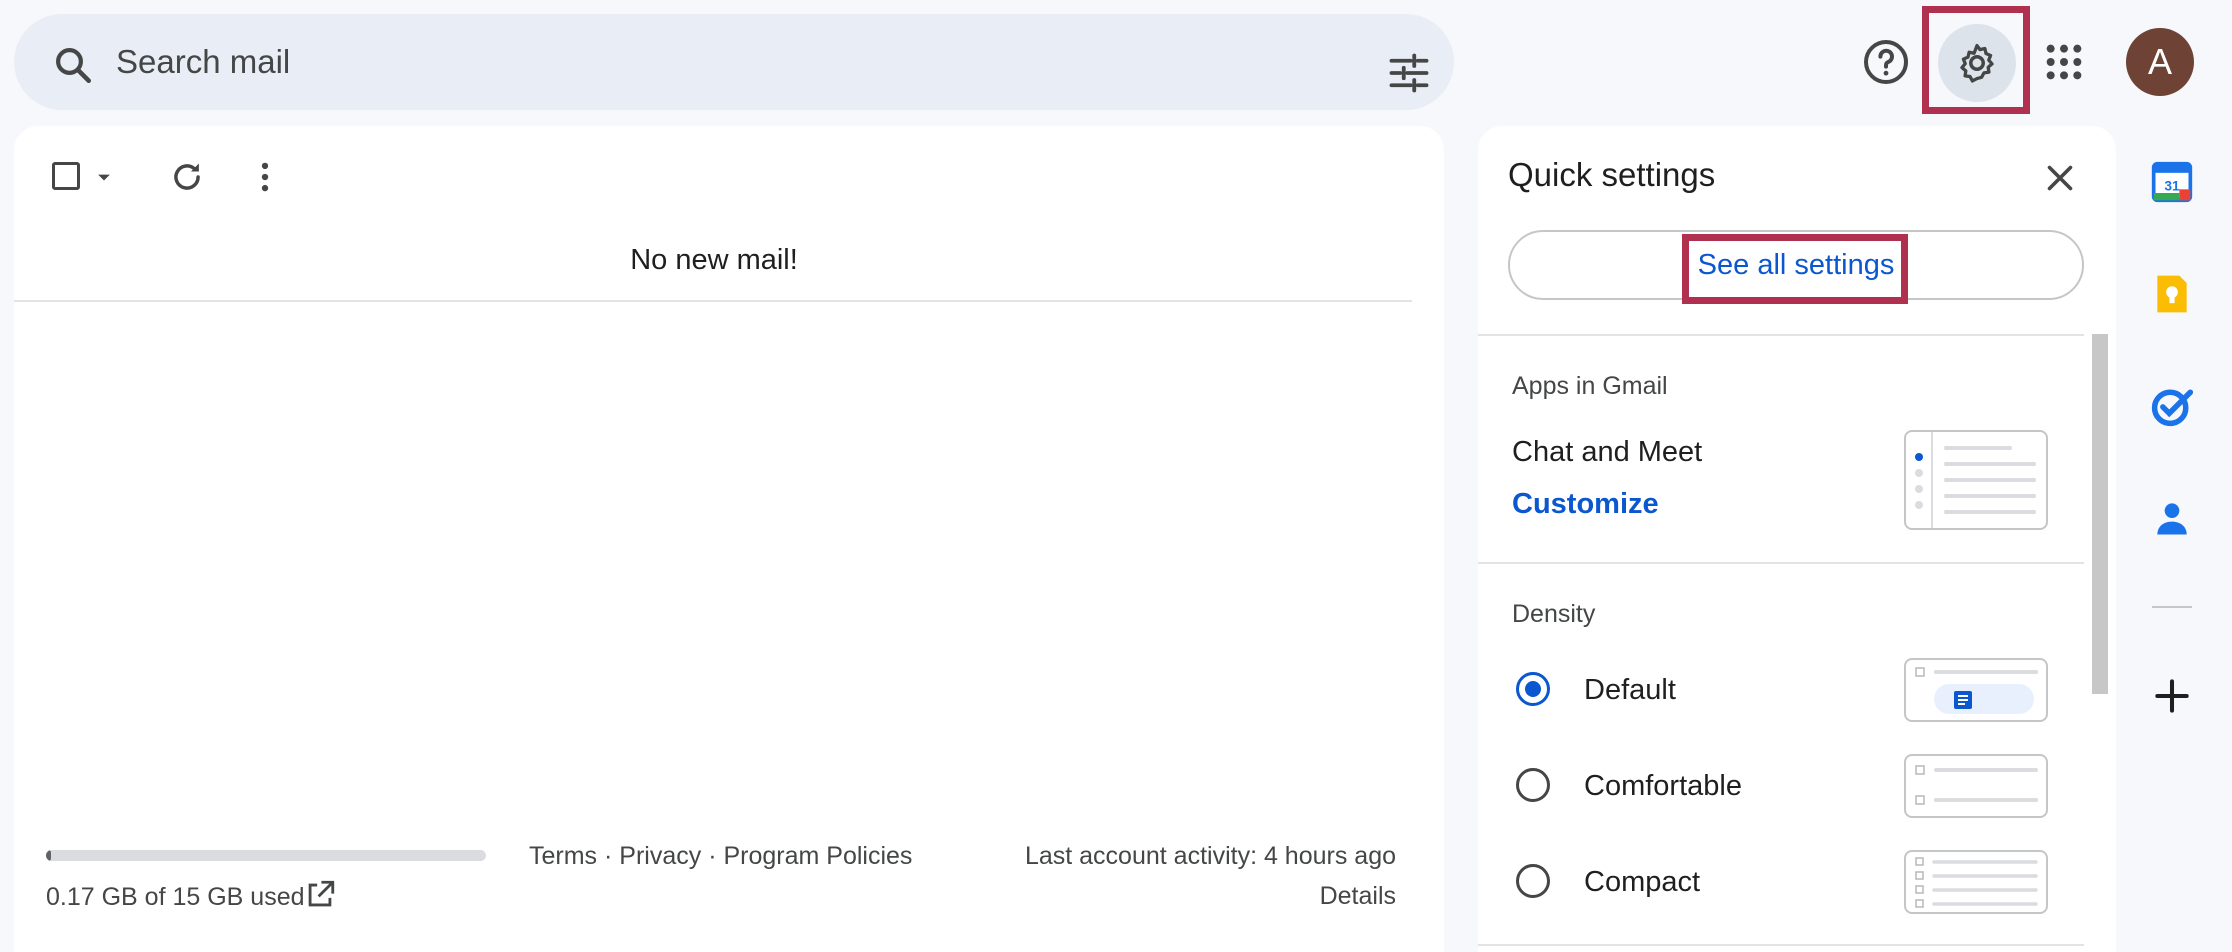 The image size is (2232, 952). What do you see at coordinates (563, 856) in the screenshot?
I see `terms-link: Terms` at bounding box center [563, 856].